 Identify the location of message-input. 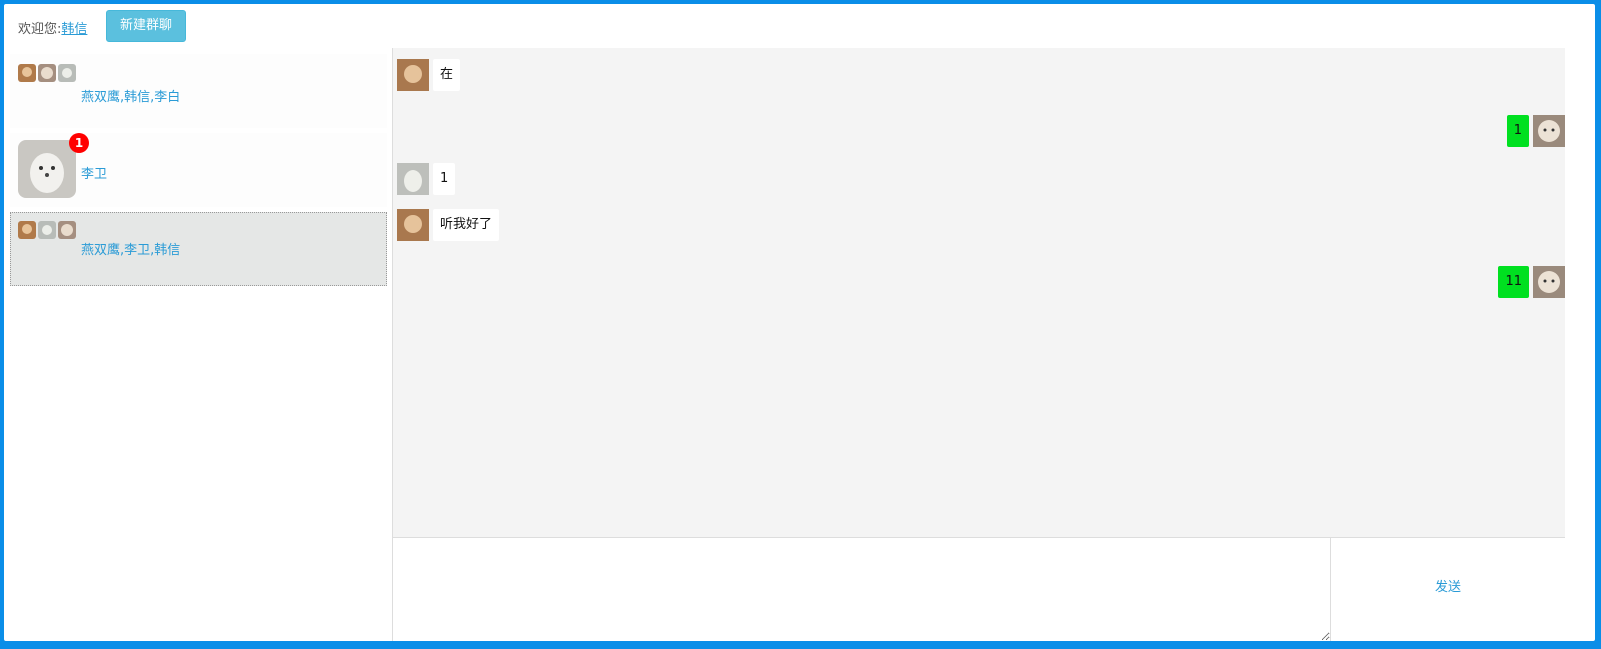
(861, 589).